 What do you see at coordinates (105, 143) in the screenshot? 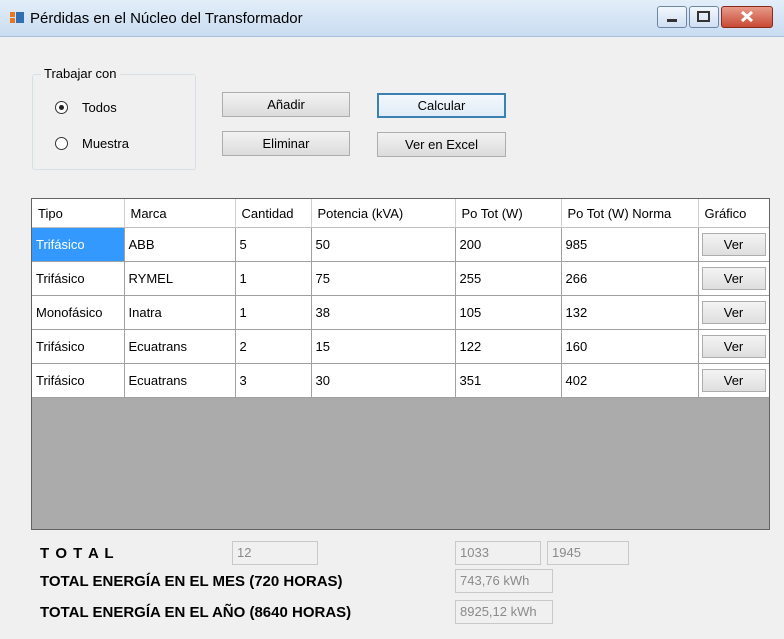
I see `radio-muestra-label: Muestra` at bounding box center [105, 143].